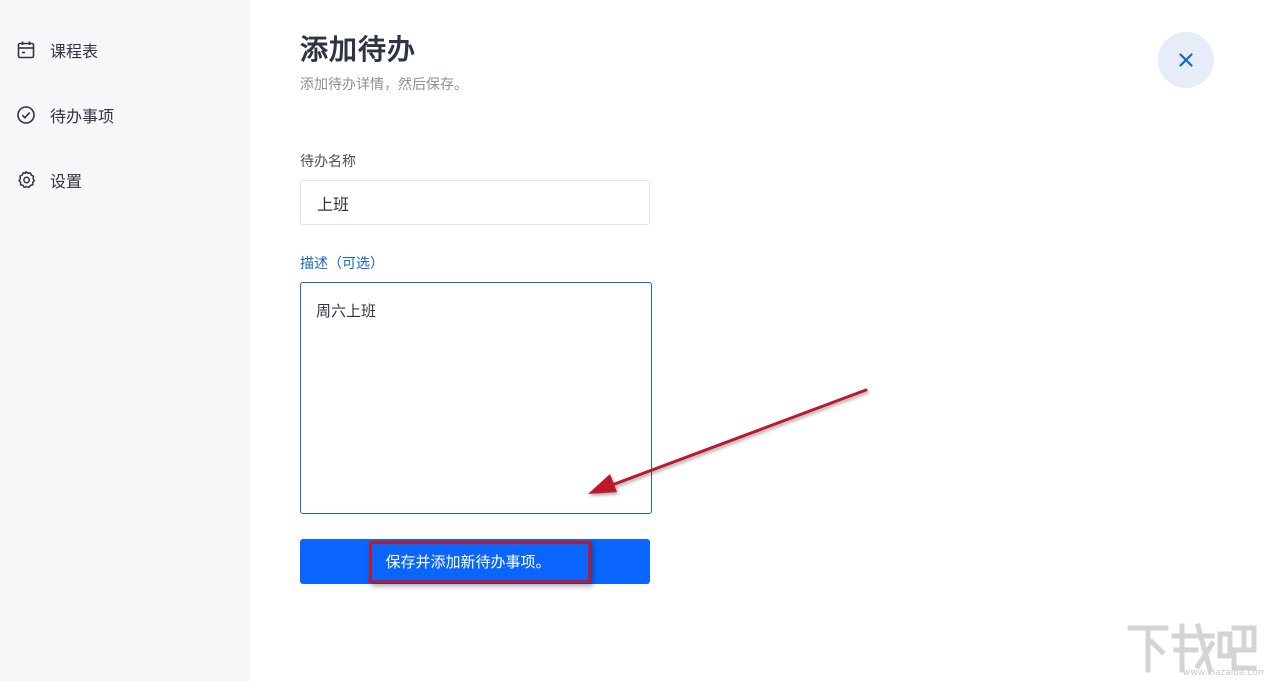  What do you see at coordinates (328, 162) in the screenshot?
I see `todo-name-label: 待办名称` at bounding box center [328, 162].